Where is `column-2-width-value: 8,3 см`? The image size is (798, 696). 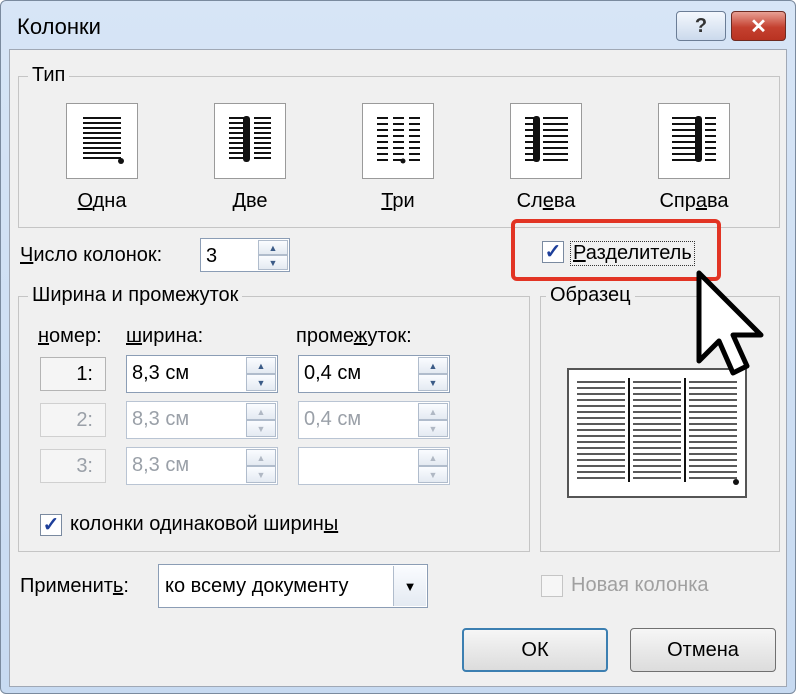
column-2-width-value: 8,3 см is located at coordinates (161, 419).